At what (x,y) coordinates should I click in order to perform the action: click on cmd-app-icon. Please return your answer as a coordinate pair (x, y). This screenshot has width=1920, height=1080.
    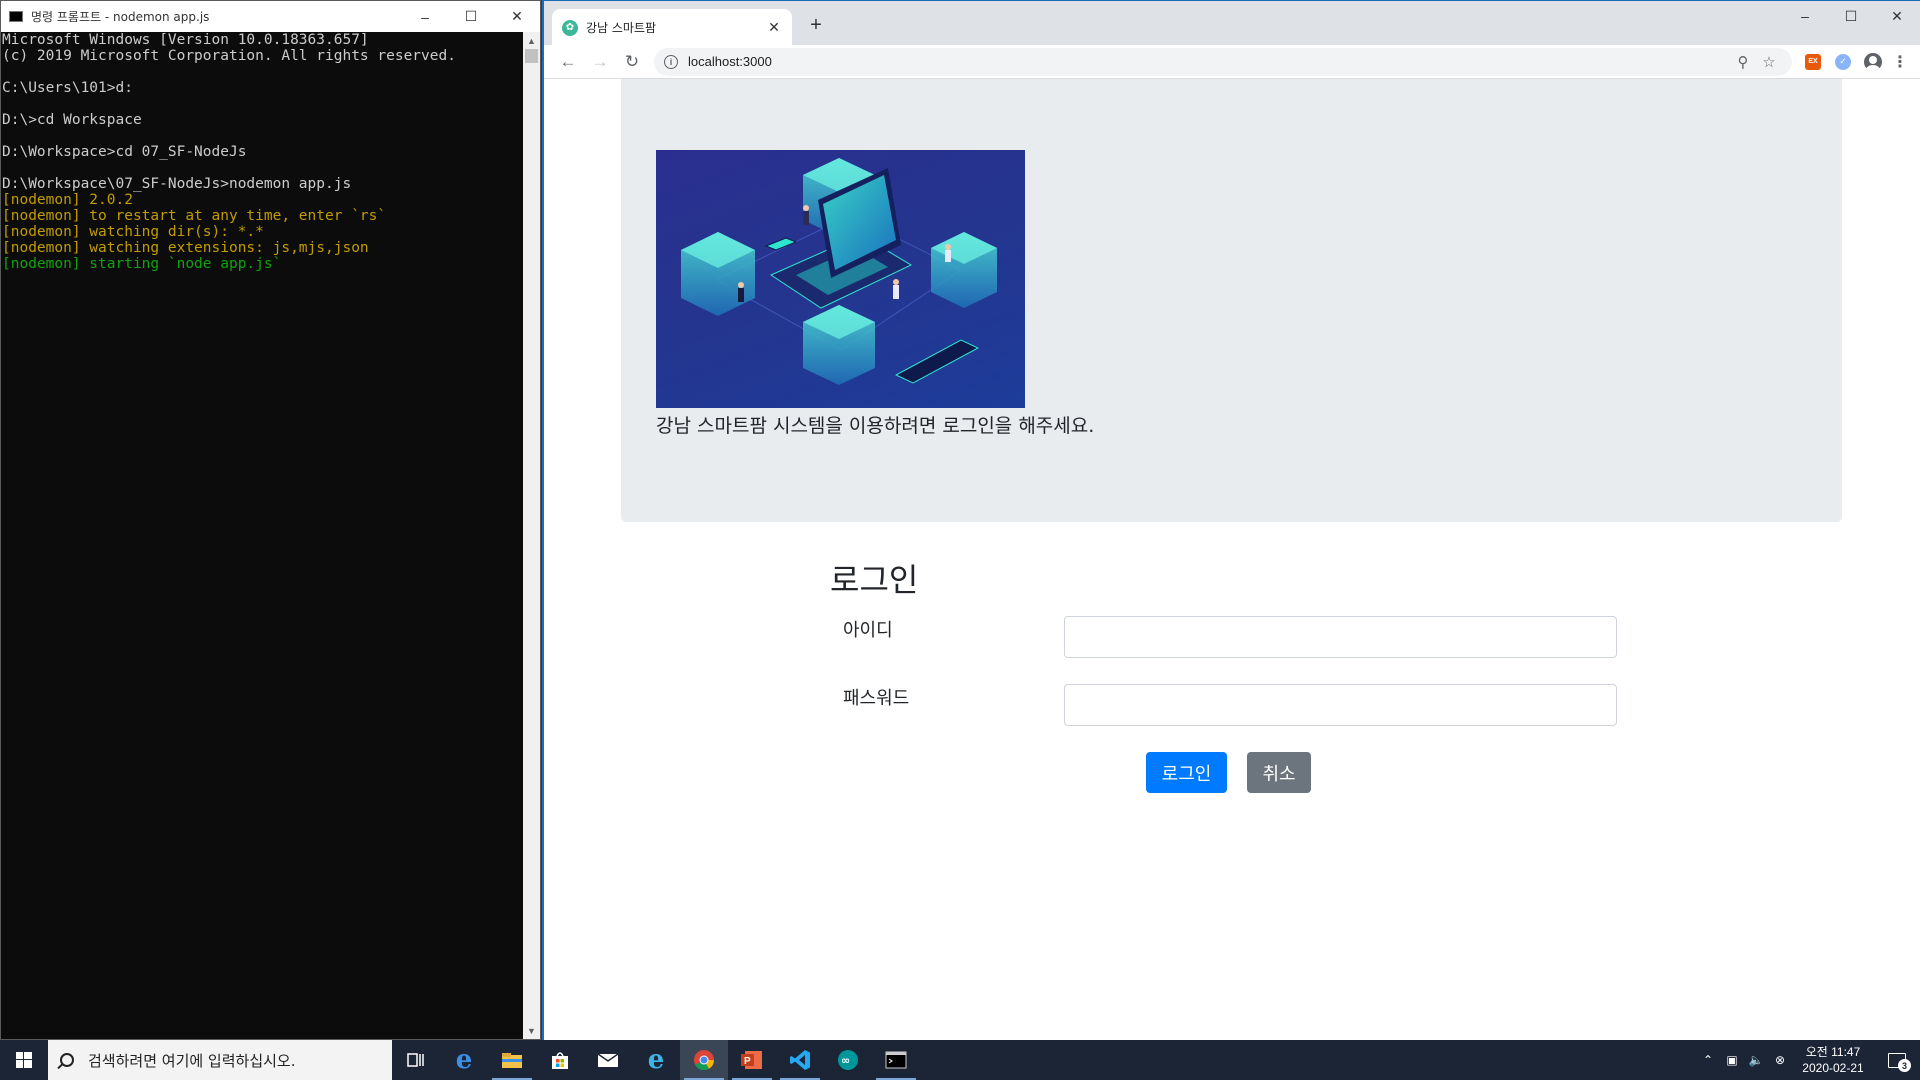
    Looking at the image, I should click on (16, 16).